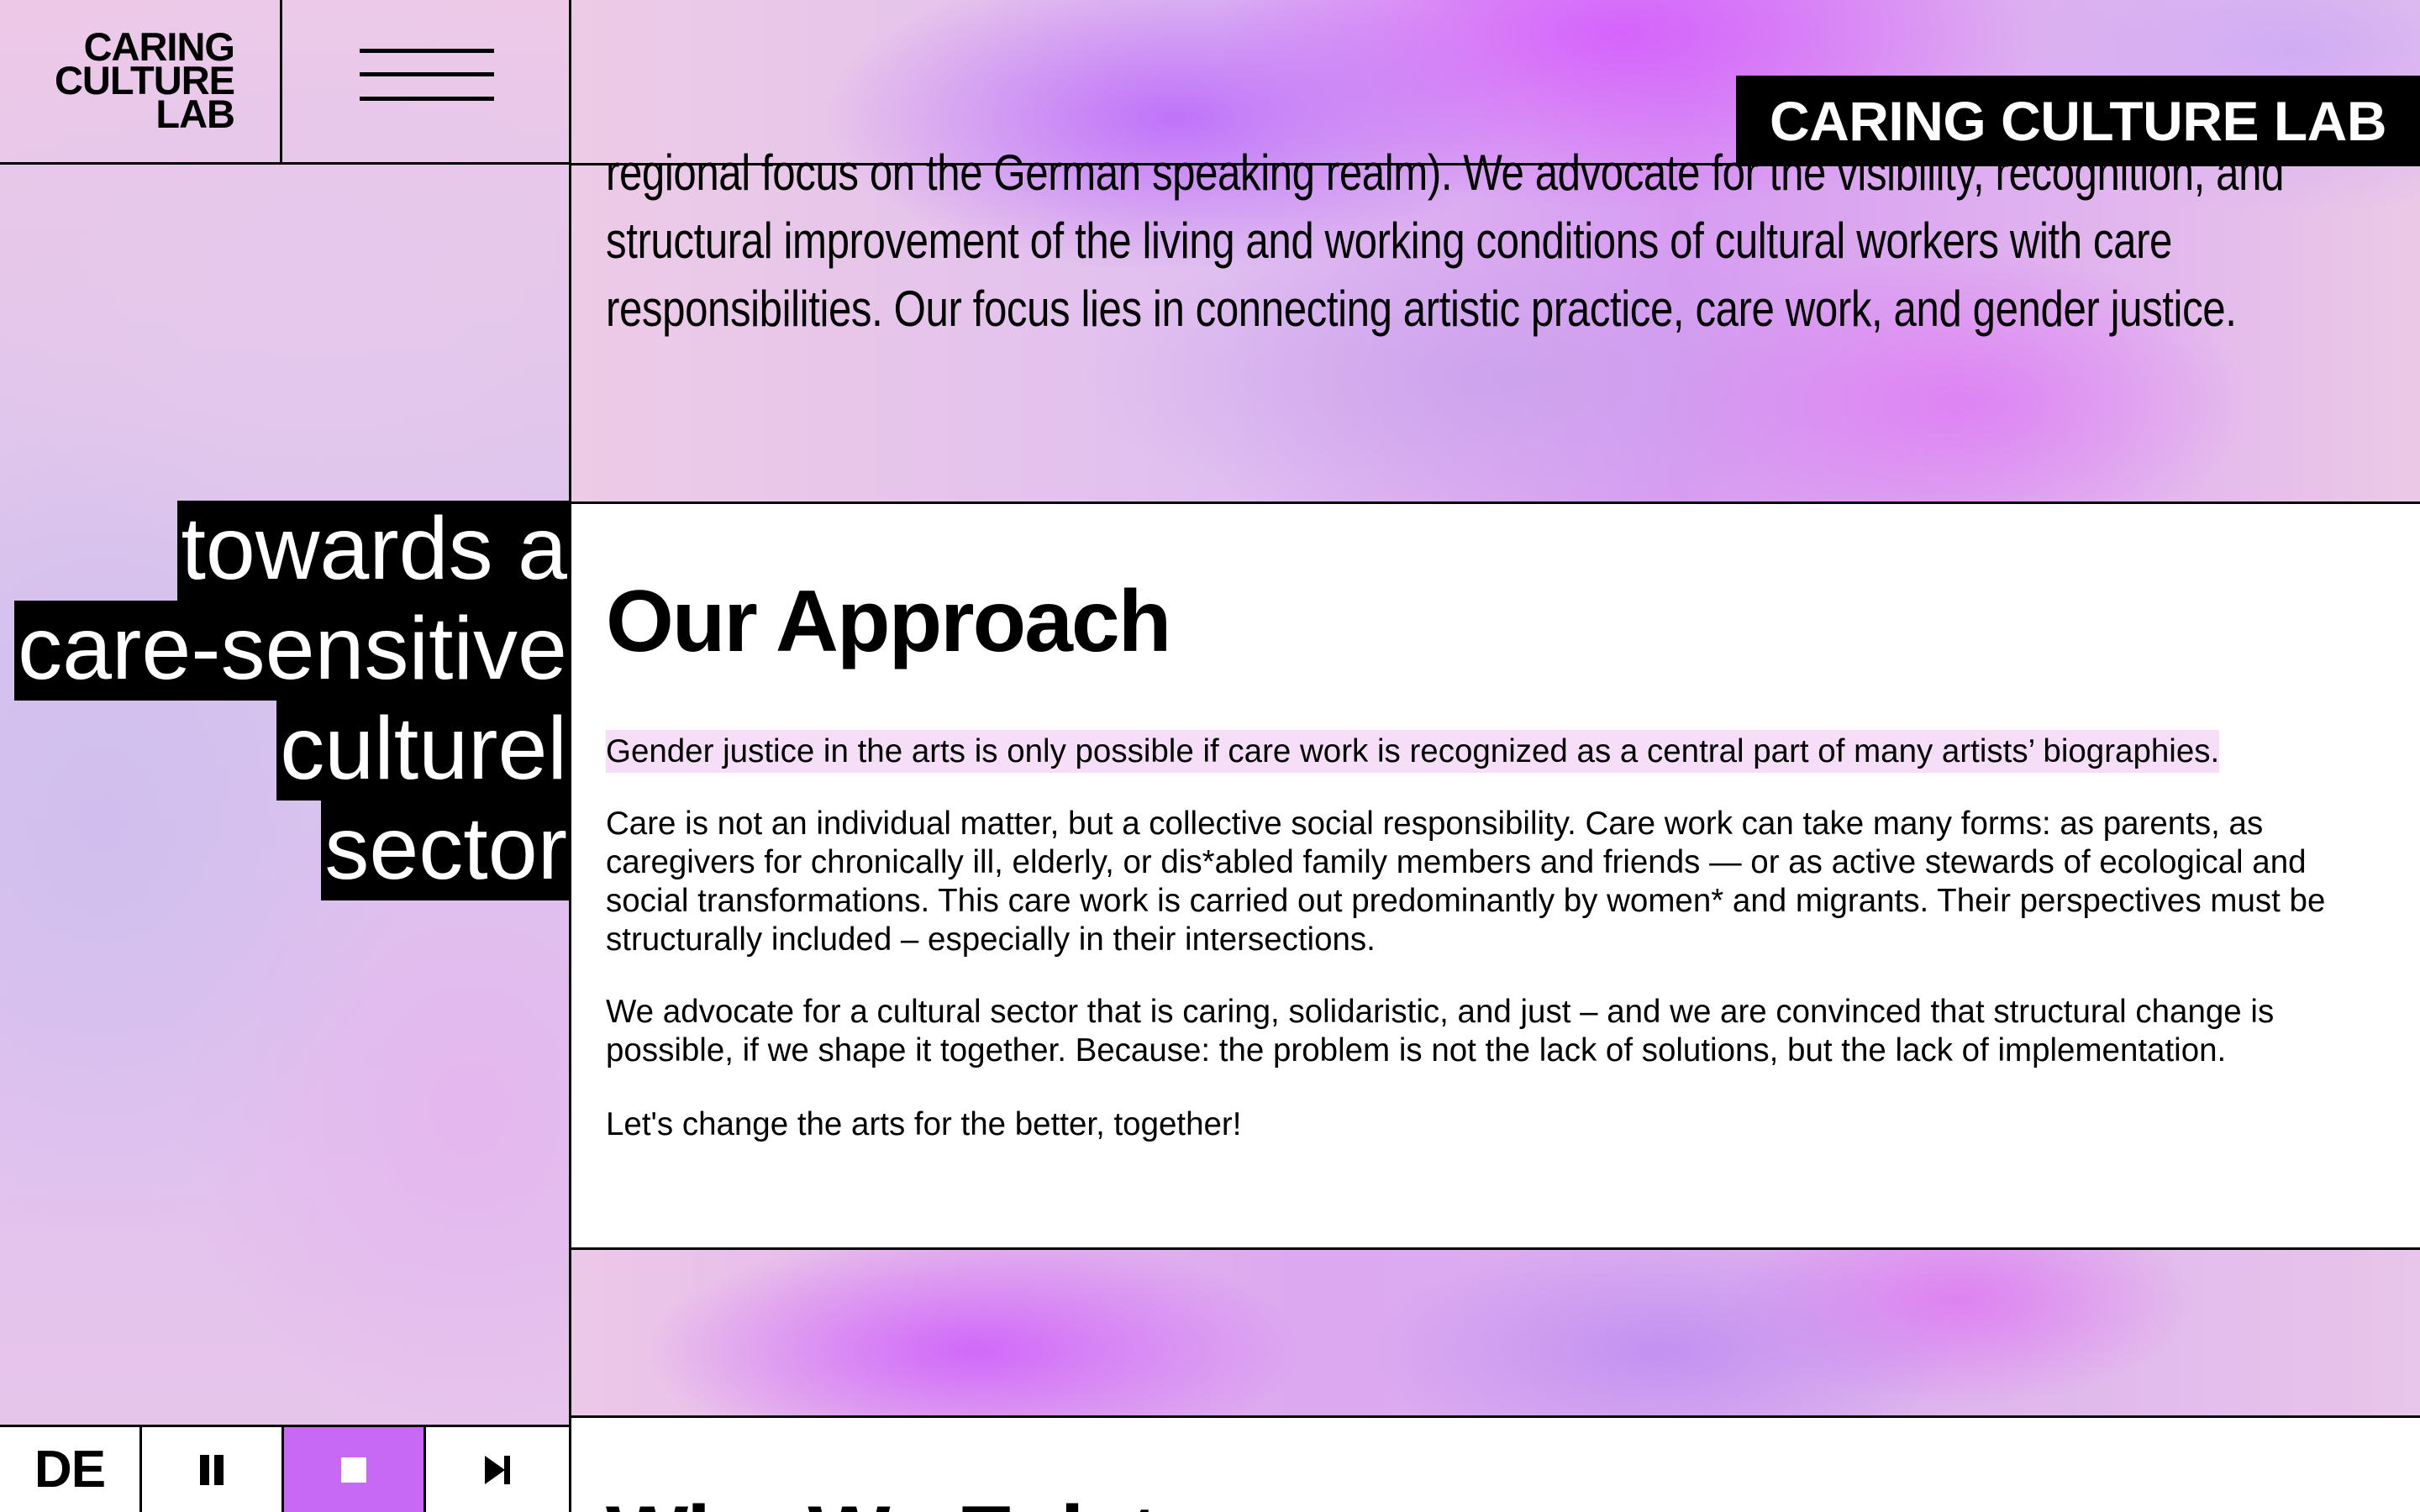  I want to click on tagline: towards a care-sensitive culturel sector, so click(284, 700).